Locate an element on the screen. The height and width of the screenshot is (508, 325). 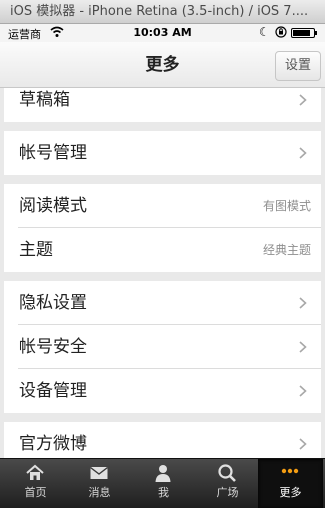
battery-fill is located at coordinates (301, 33).